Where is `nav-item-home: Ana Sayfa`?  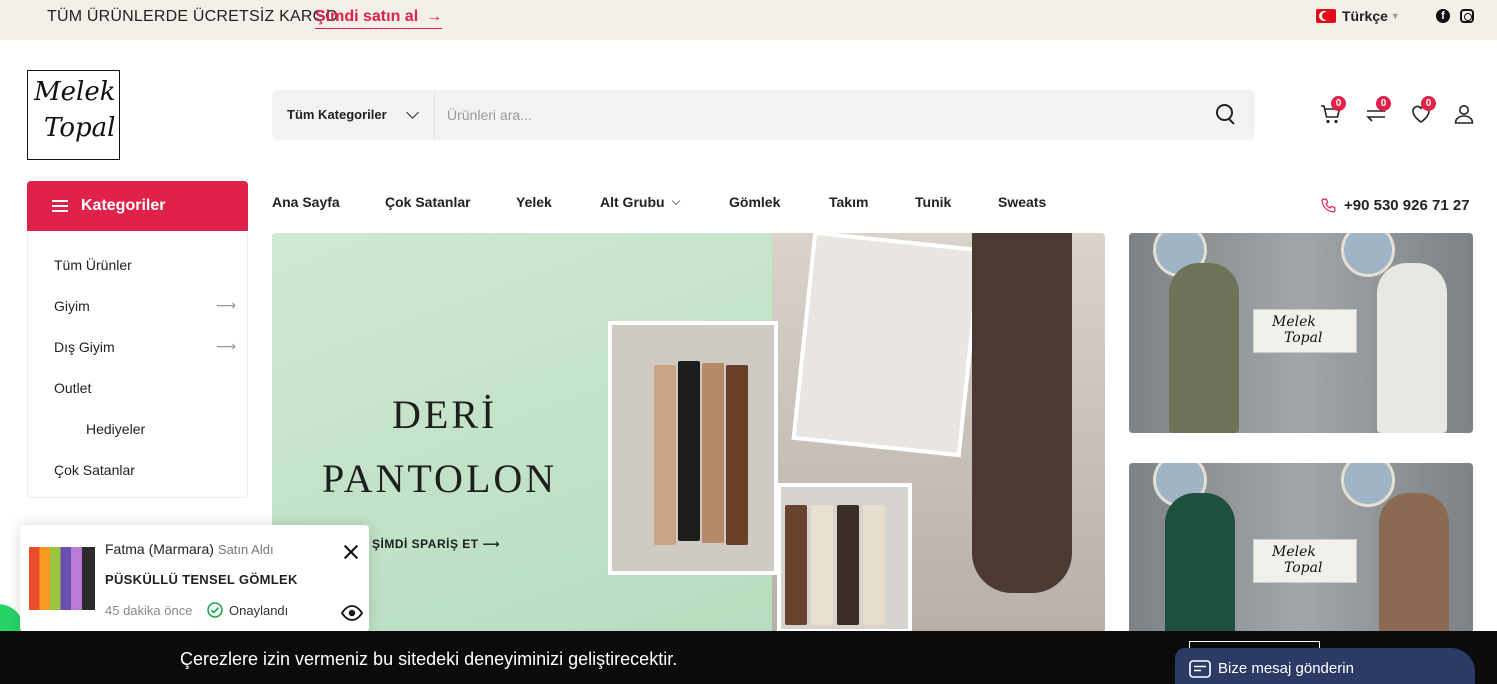
nav-item-home: Ana Sayfa is located at coordinates (306, 202).